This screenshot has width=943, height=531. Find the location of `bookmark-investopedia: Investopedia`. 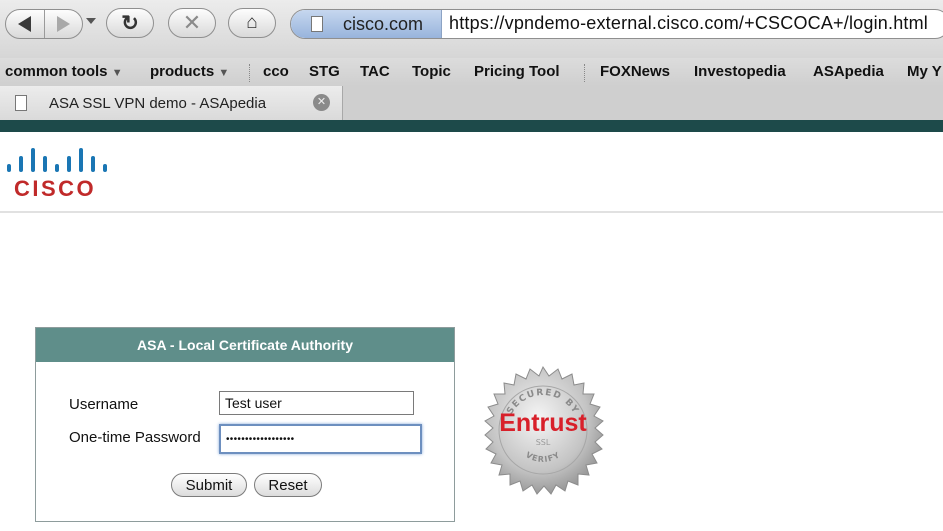

bookmark-investopedia: Investopedia is located at coordinates (740, 71).